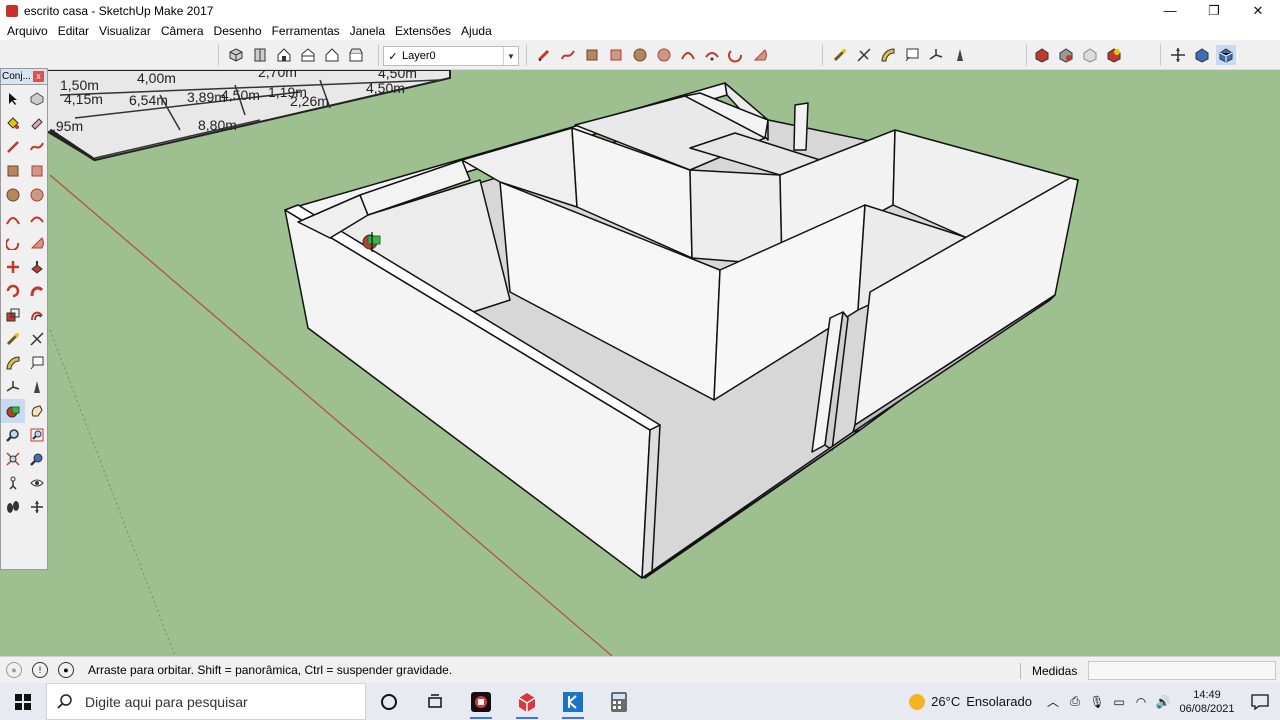  Describe the element at coordinates (1042, 55) in the screenshot. I see `3d-warehouse-icon` at that location.